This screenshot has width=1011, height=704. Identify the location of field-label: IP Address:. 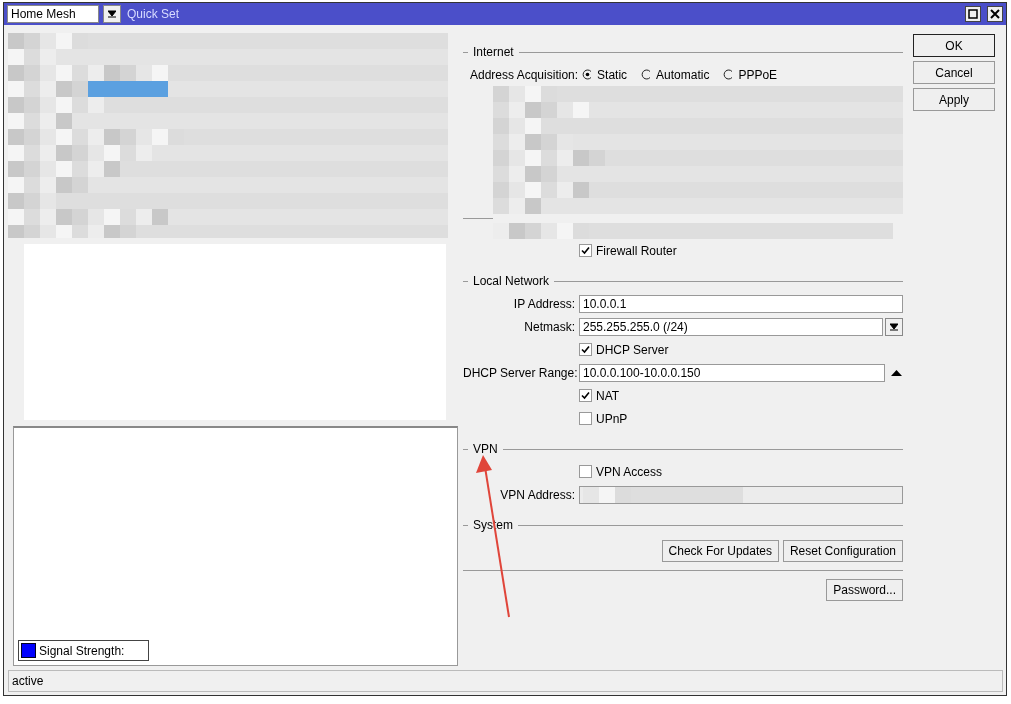
(543, 303).